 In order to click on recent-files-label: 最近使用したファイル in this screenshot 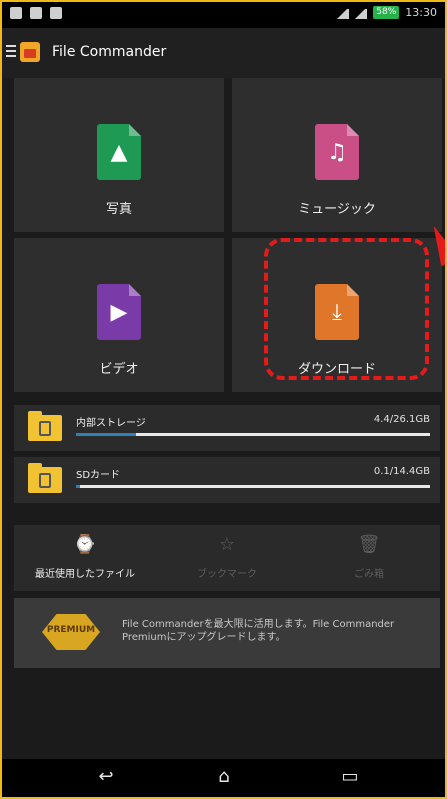, I will do `click(85, 574)`.